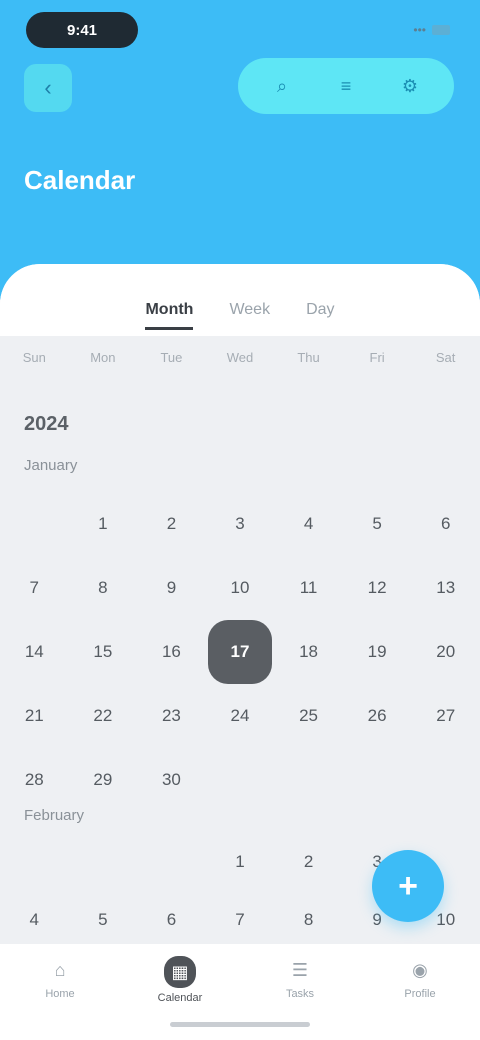 This screenshot has width=480, height=1040. I want to click on day-cell: 14, so click(34, 652).